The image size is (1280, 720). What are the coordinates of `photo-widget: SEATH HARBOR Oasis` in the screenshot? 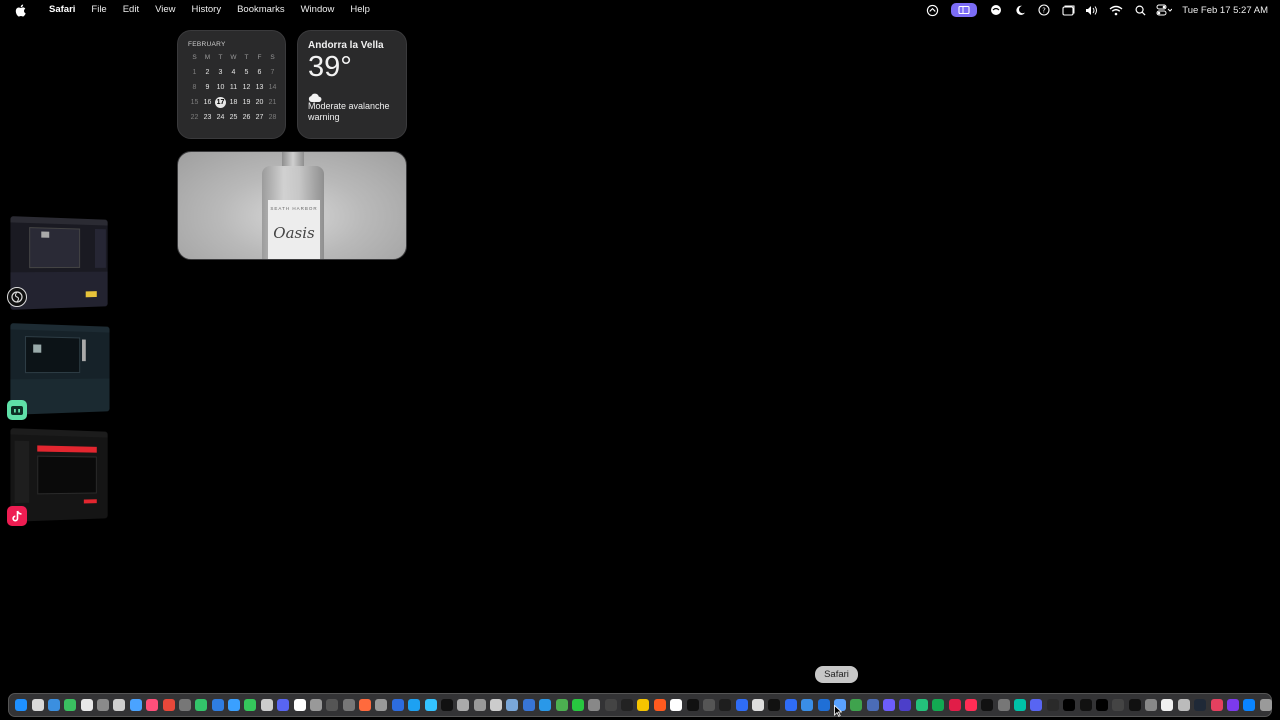 It's located at (292, 205).